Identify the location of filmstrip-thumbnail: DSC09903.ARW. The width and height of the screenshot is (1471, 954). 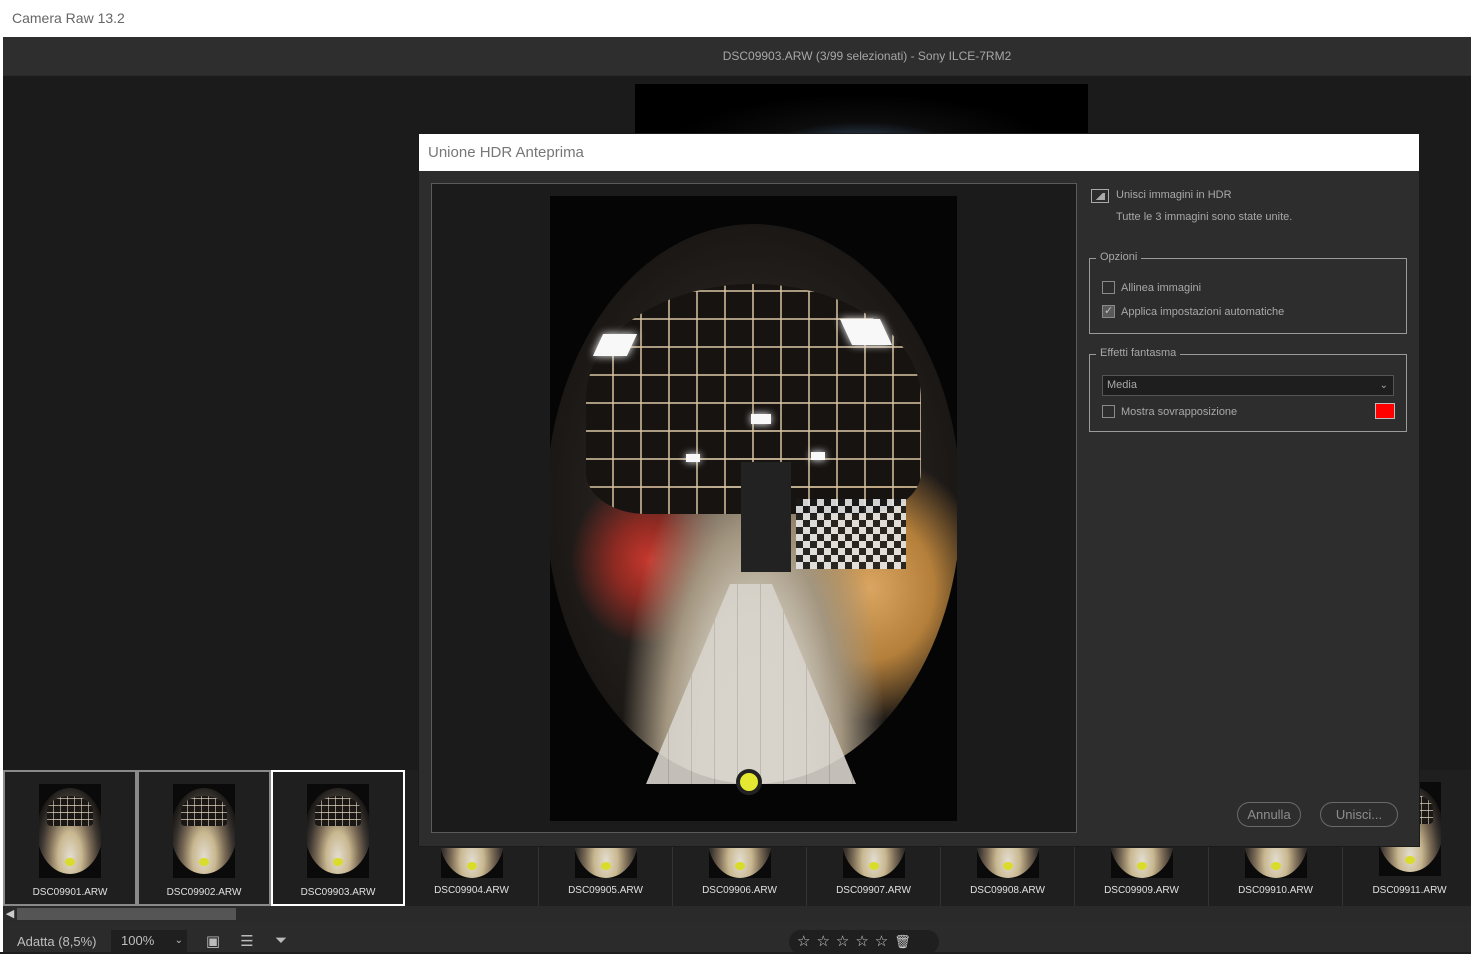
(338, 838).